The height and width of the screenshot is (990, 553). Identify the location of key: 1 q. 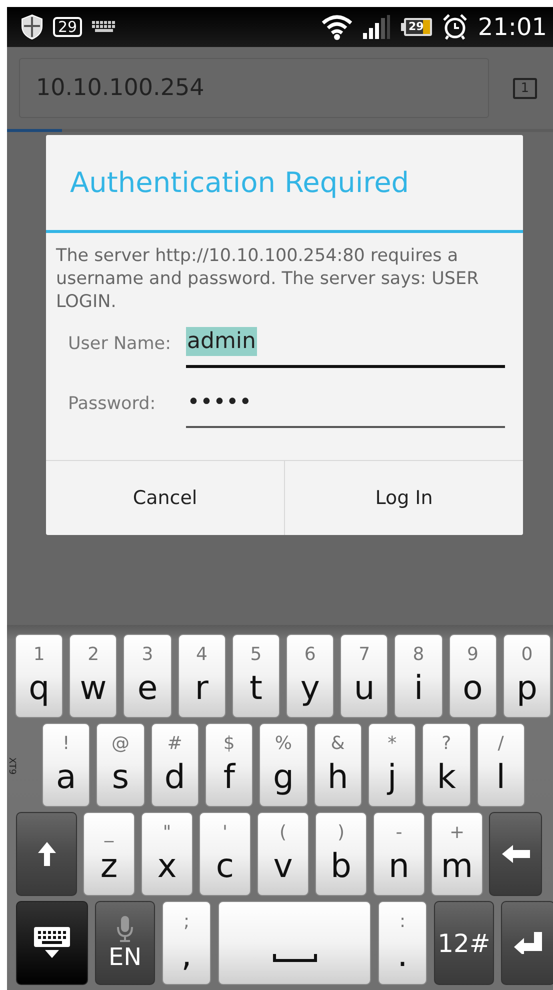
(39, 676).